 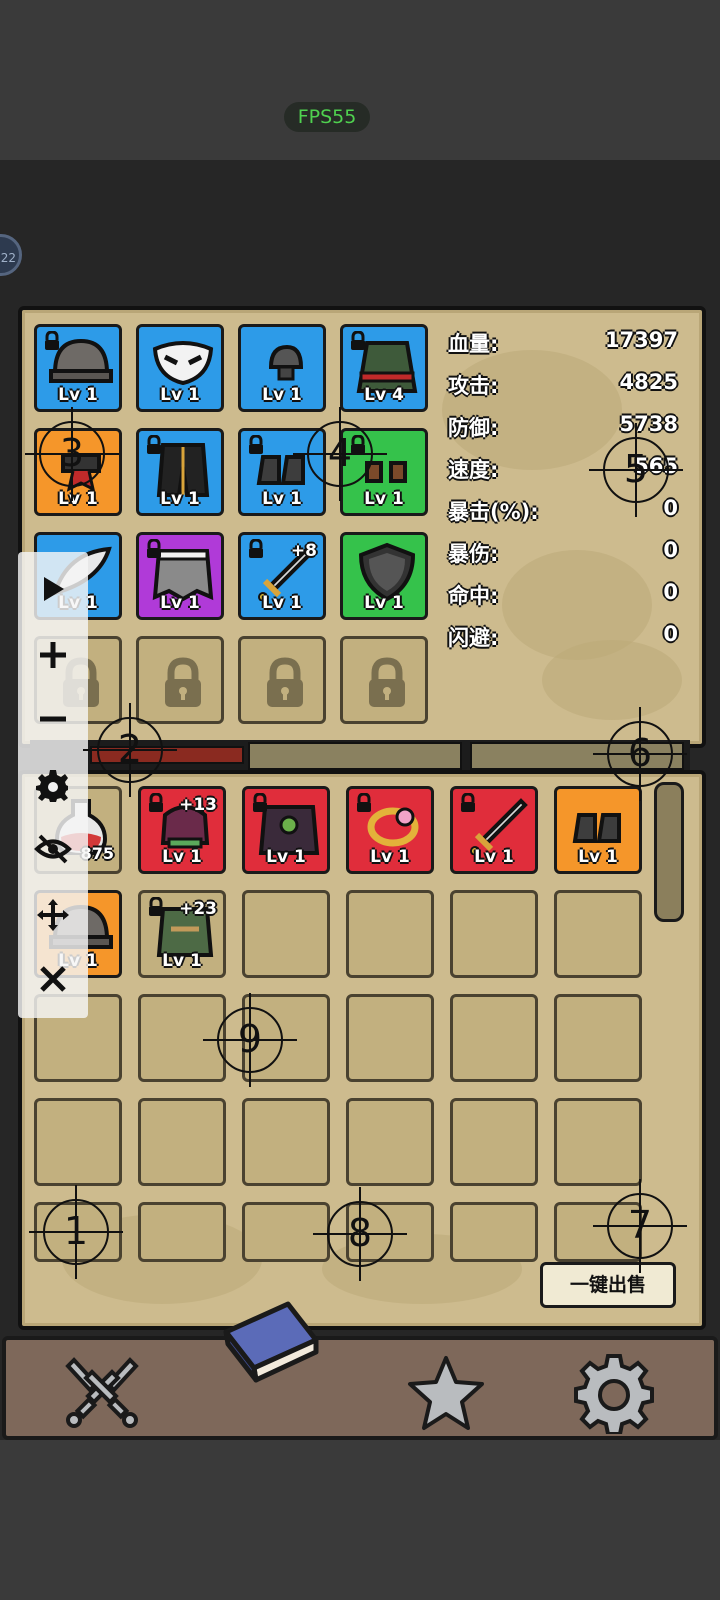 What do you see at coordinates (360, 1370) in the screenshot?
I see `bottom-nav` at bounding box center [360, 1370].